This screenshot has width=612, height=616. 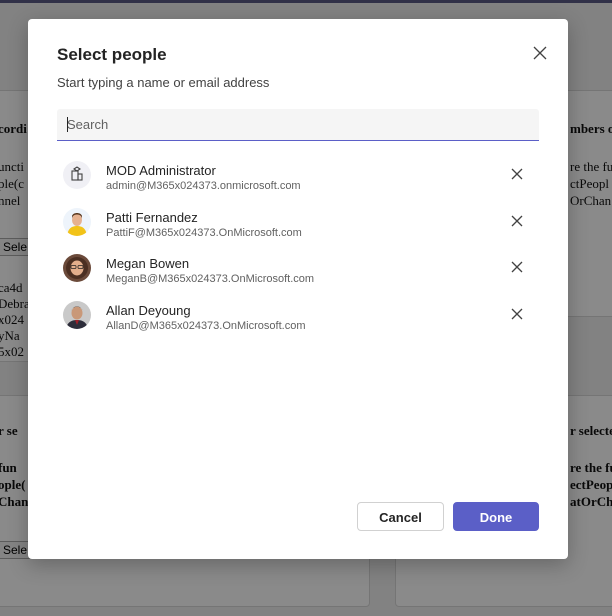 What do you see at coordinates (148, 310) in the screenshot?
I see `person-name: Allan Deyoung` at bounding box center [148, 310].